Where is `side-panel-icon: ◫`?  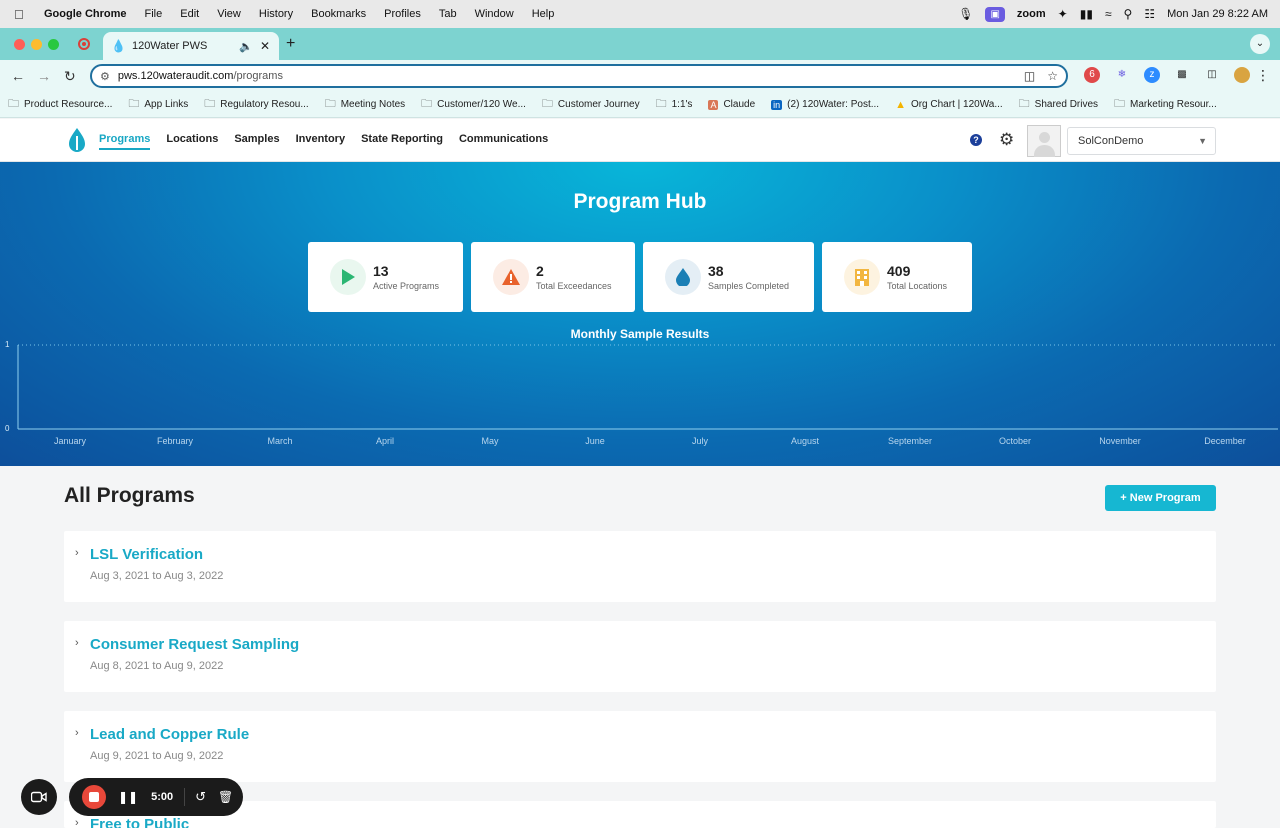 side-panel-icon: ◫ is located at coordinates (1212, 75).